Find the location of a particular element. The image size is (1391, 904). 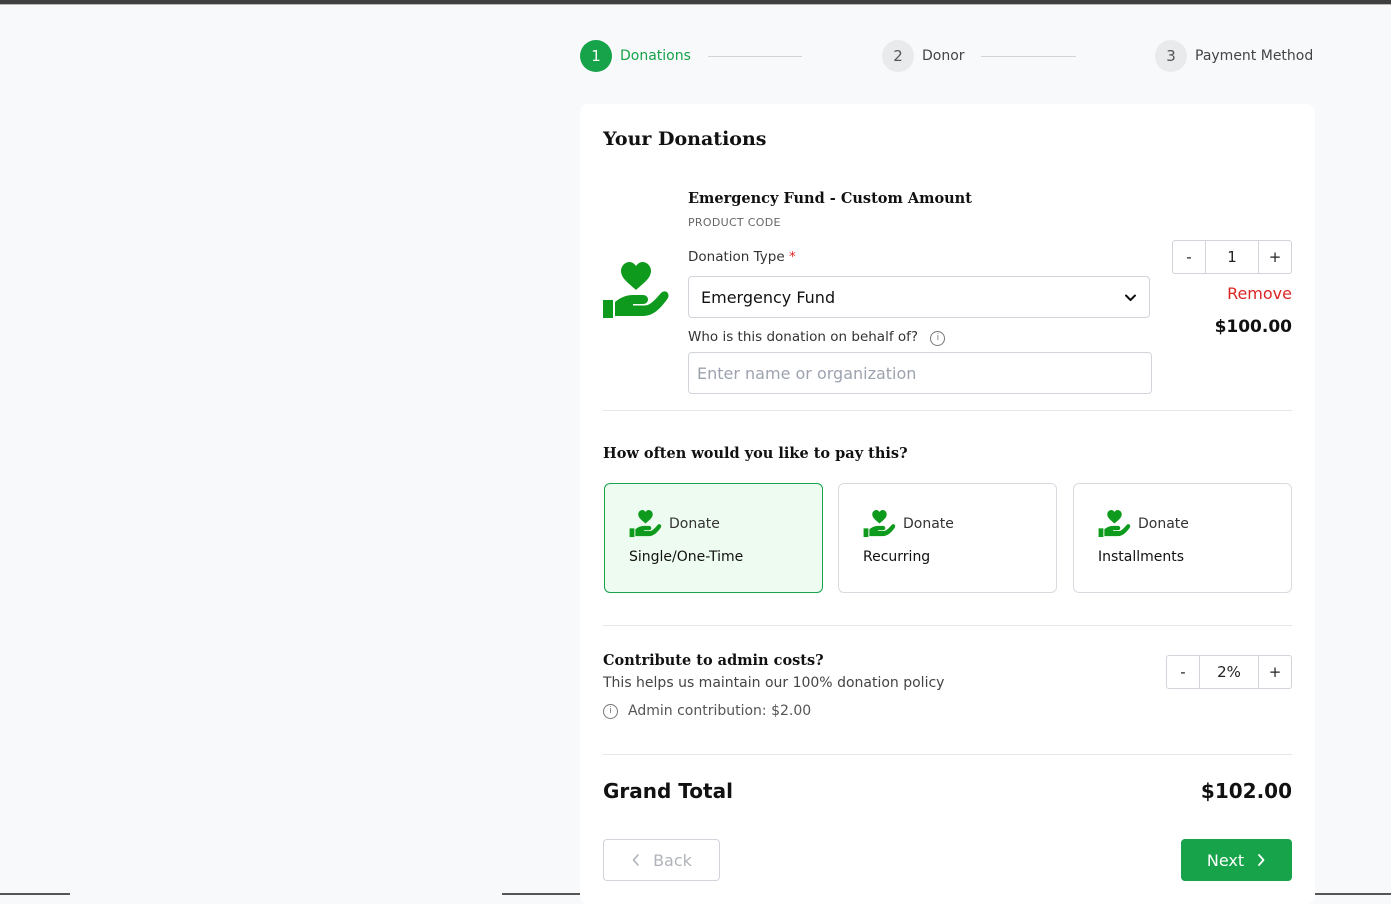

quantity-input is located at coordinates (1232, 257).